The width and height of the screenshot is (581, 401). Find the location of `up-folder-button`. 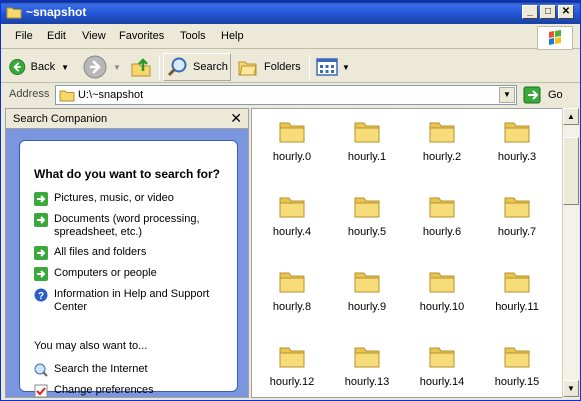

up-folder-button is located at coordinates (142, 67).